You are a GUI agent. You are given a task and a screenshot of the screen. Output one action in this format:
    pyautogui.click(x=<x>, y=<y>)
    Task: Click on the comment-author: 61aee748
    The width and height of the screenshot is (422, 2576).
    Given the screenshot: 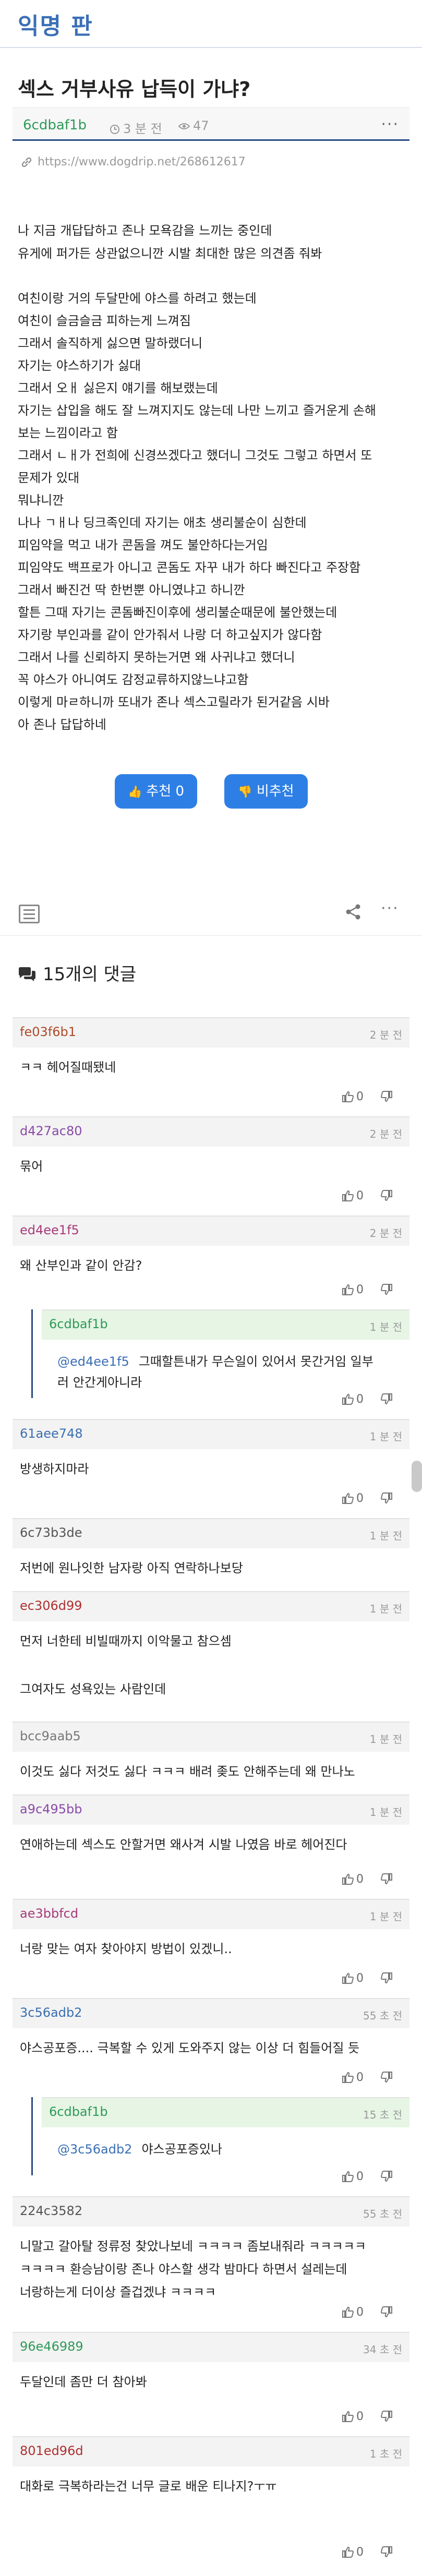 What is the action you would take?
    pyautogui.click(x=51, y=1433)
    